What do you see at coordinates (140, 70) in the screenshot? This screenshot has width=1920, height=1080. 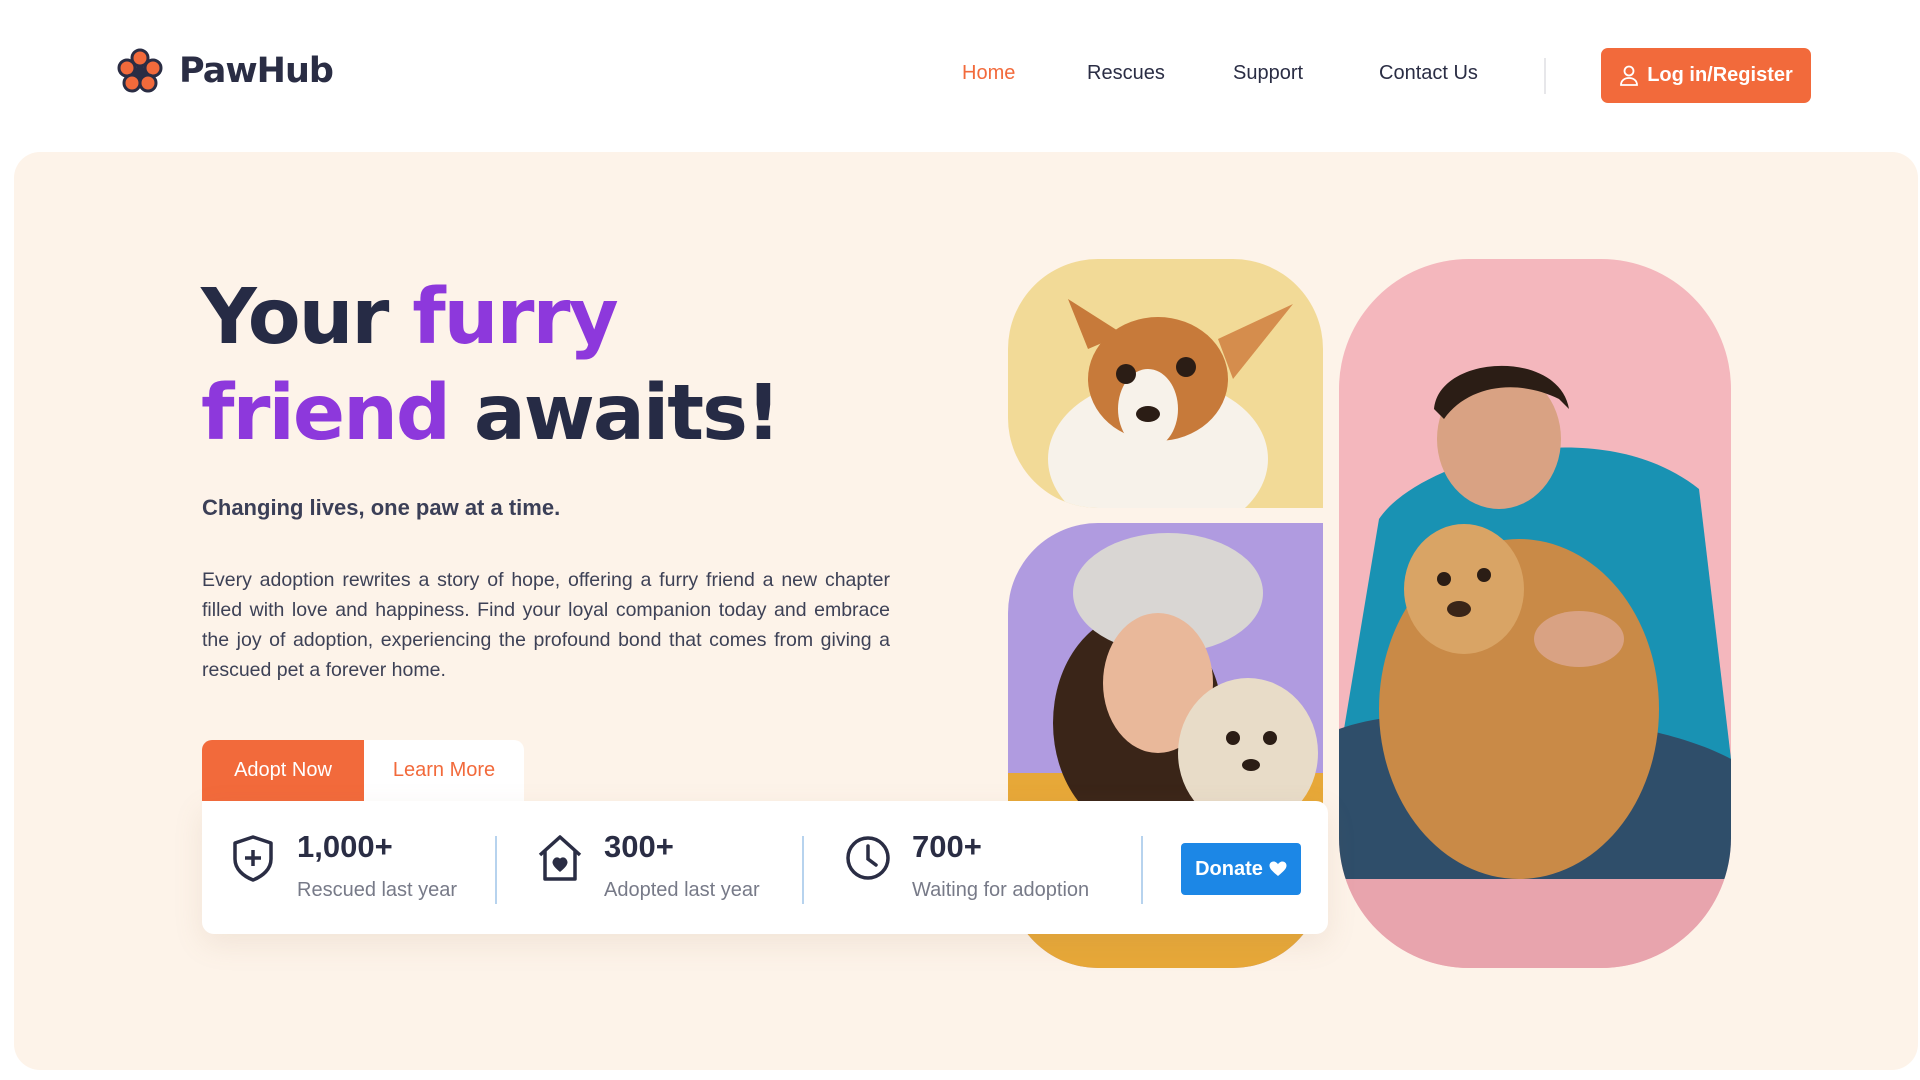 I see `paw-logo-icon` at bounding box center [140, 70].